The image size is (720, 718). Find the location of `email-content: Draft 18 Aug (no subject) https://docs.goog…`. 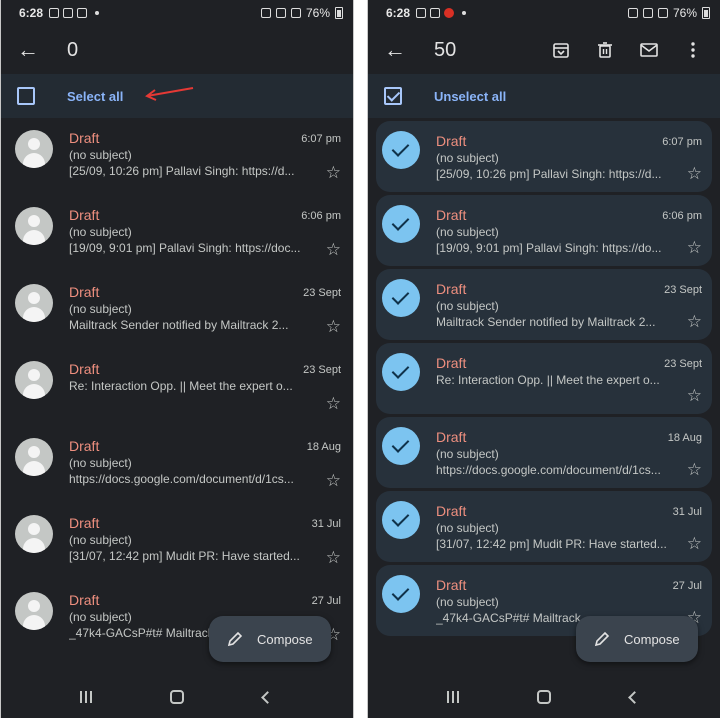

email-content: Draft 18 Aug (no subject) https://docs.goog… is located at coordinates (569, 452).